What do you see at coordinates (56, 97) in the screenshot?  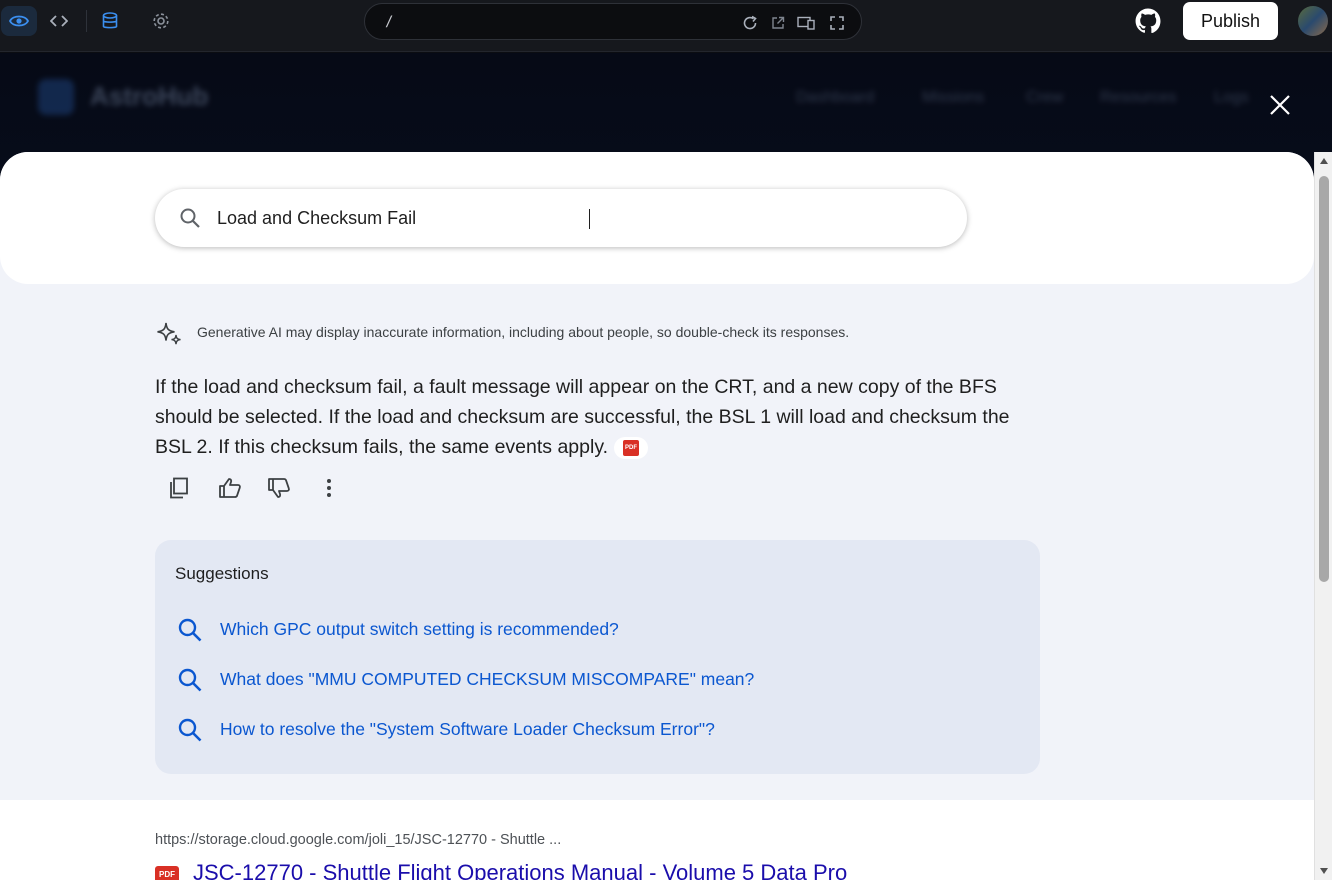 I see `app-logo` at bounding box center [56, 97].